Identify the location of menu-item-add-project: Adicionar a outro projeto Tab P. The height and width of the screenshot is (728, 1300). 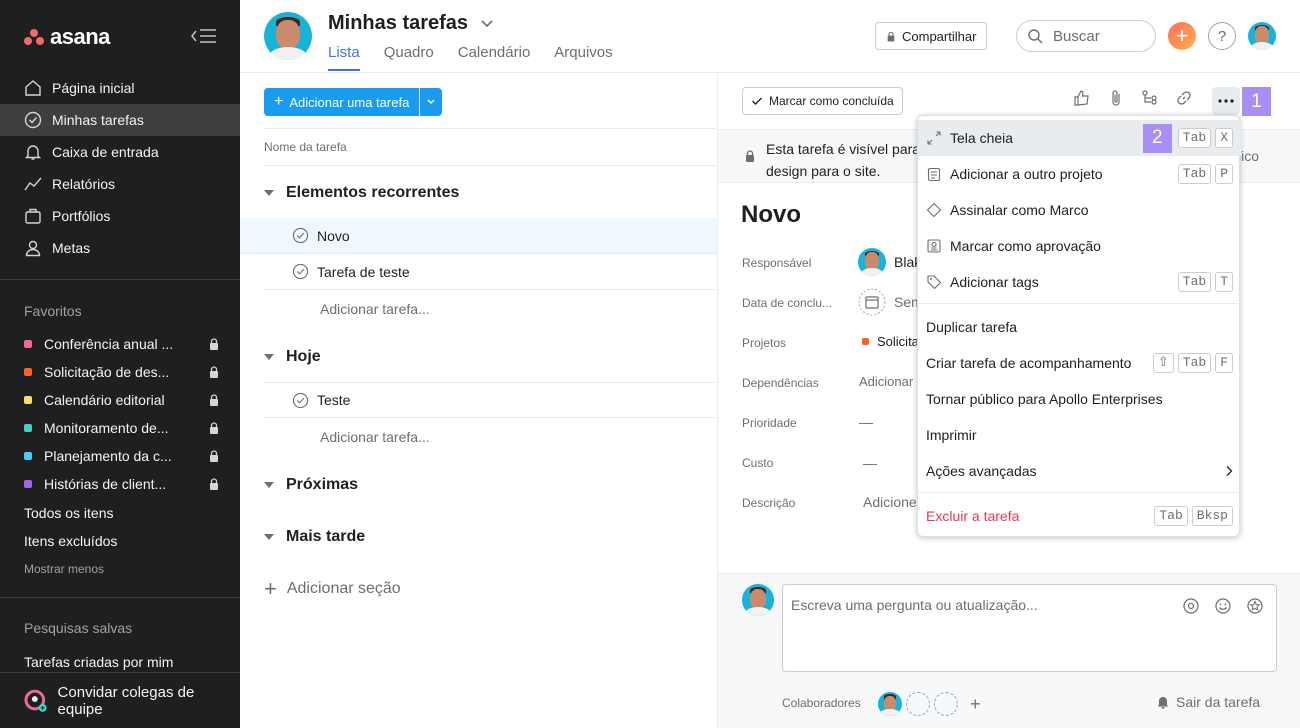
(1079, 174).